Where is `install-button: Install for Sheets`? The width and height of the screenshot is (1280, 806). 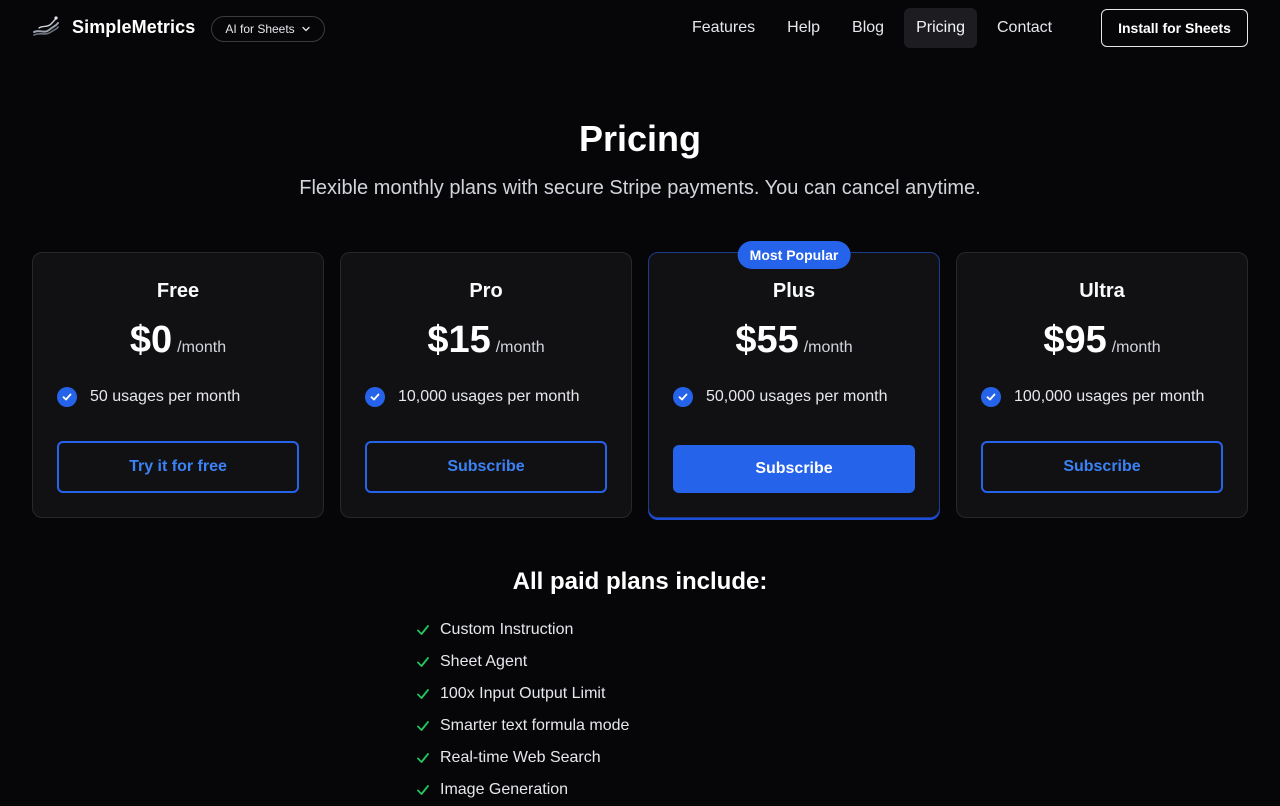 install-button: Install for Sheets is located at coordinates (1174, 28).